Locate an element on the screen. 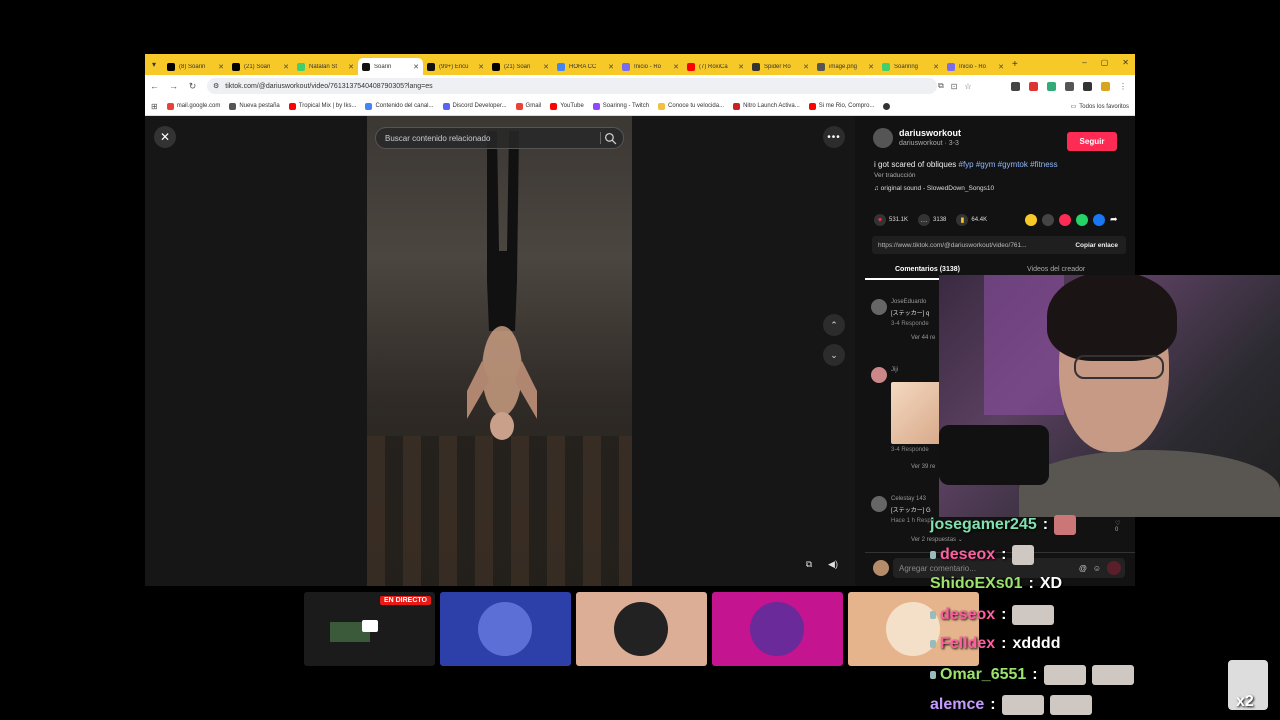 Image resolution: width=1280 pixels, height=720 pixels. author-avatar is located at coordinates (883, 138).